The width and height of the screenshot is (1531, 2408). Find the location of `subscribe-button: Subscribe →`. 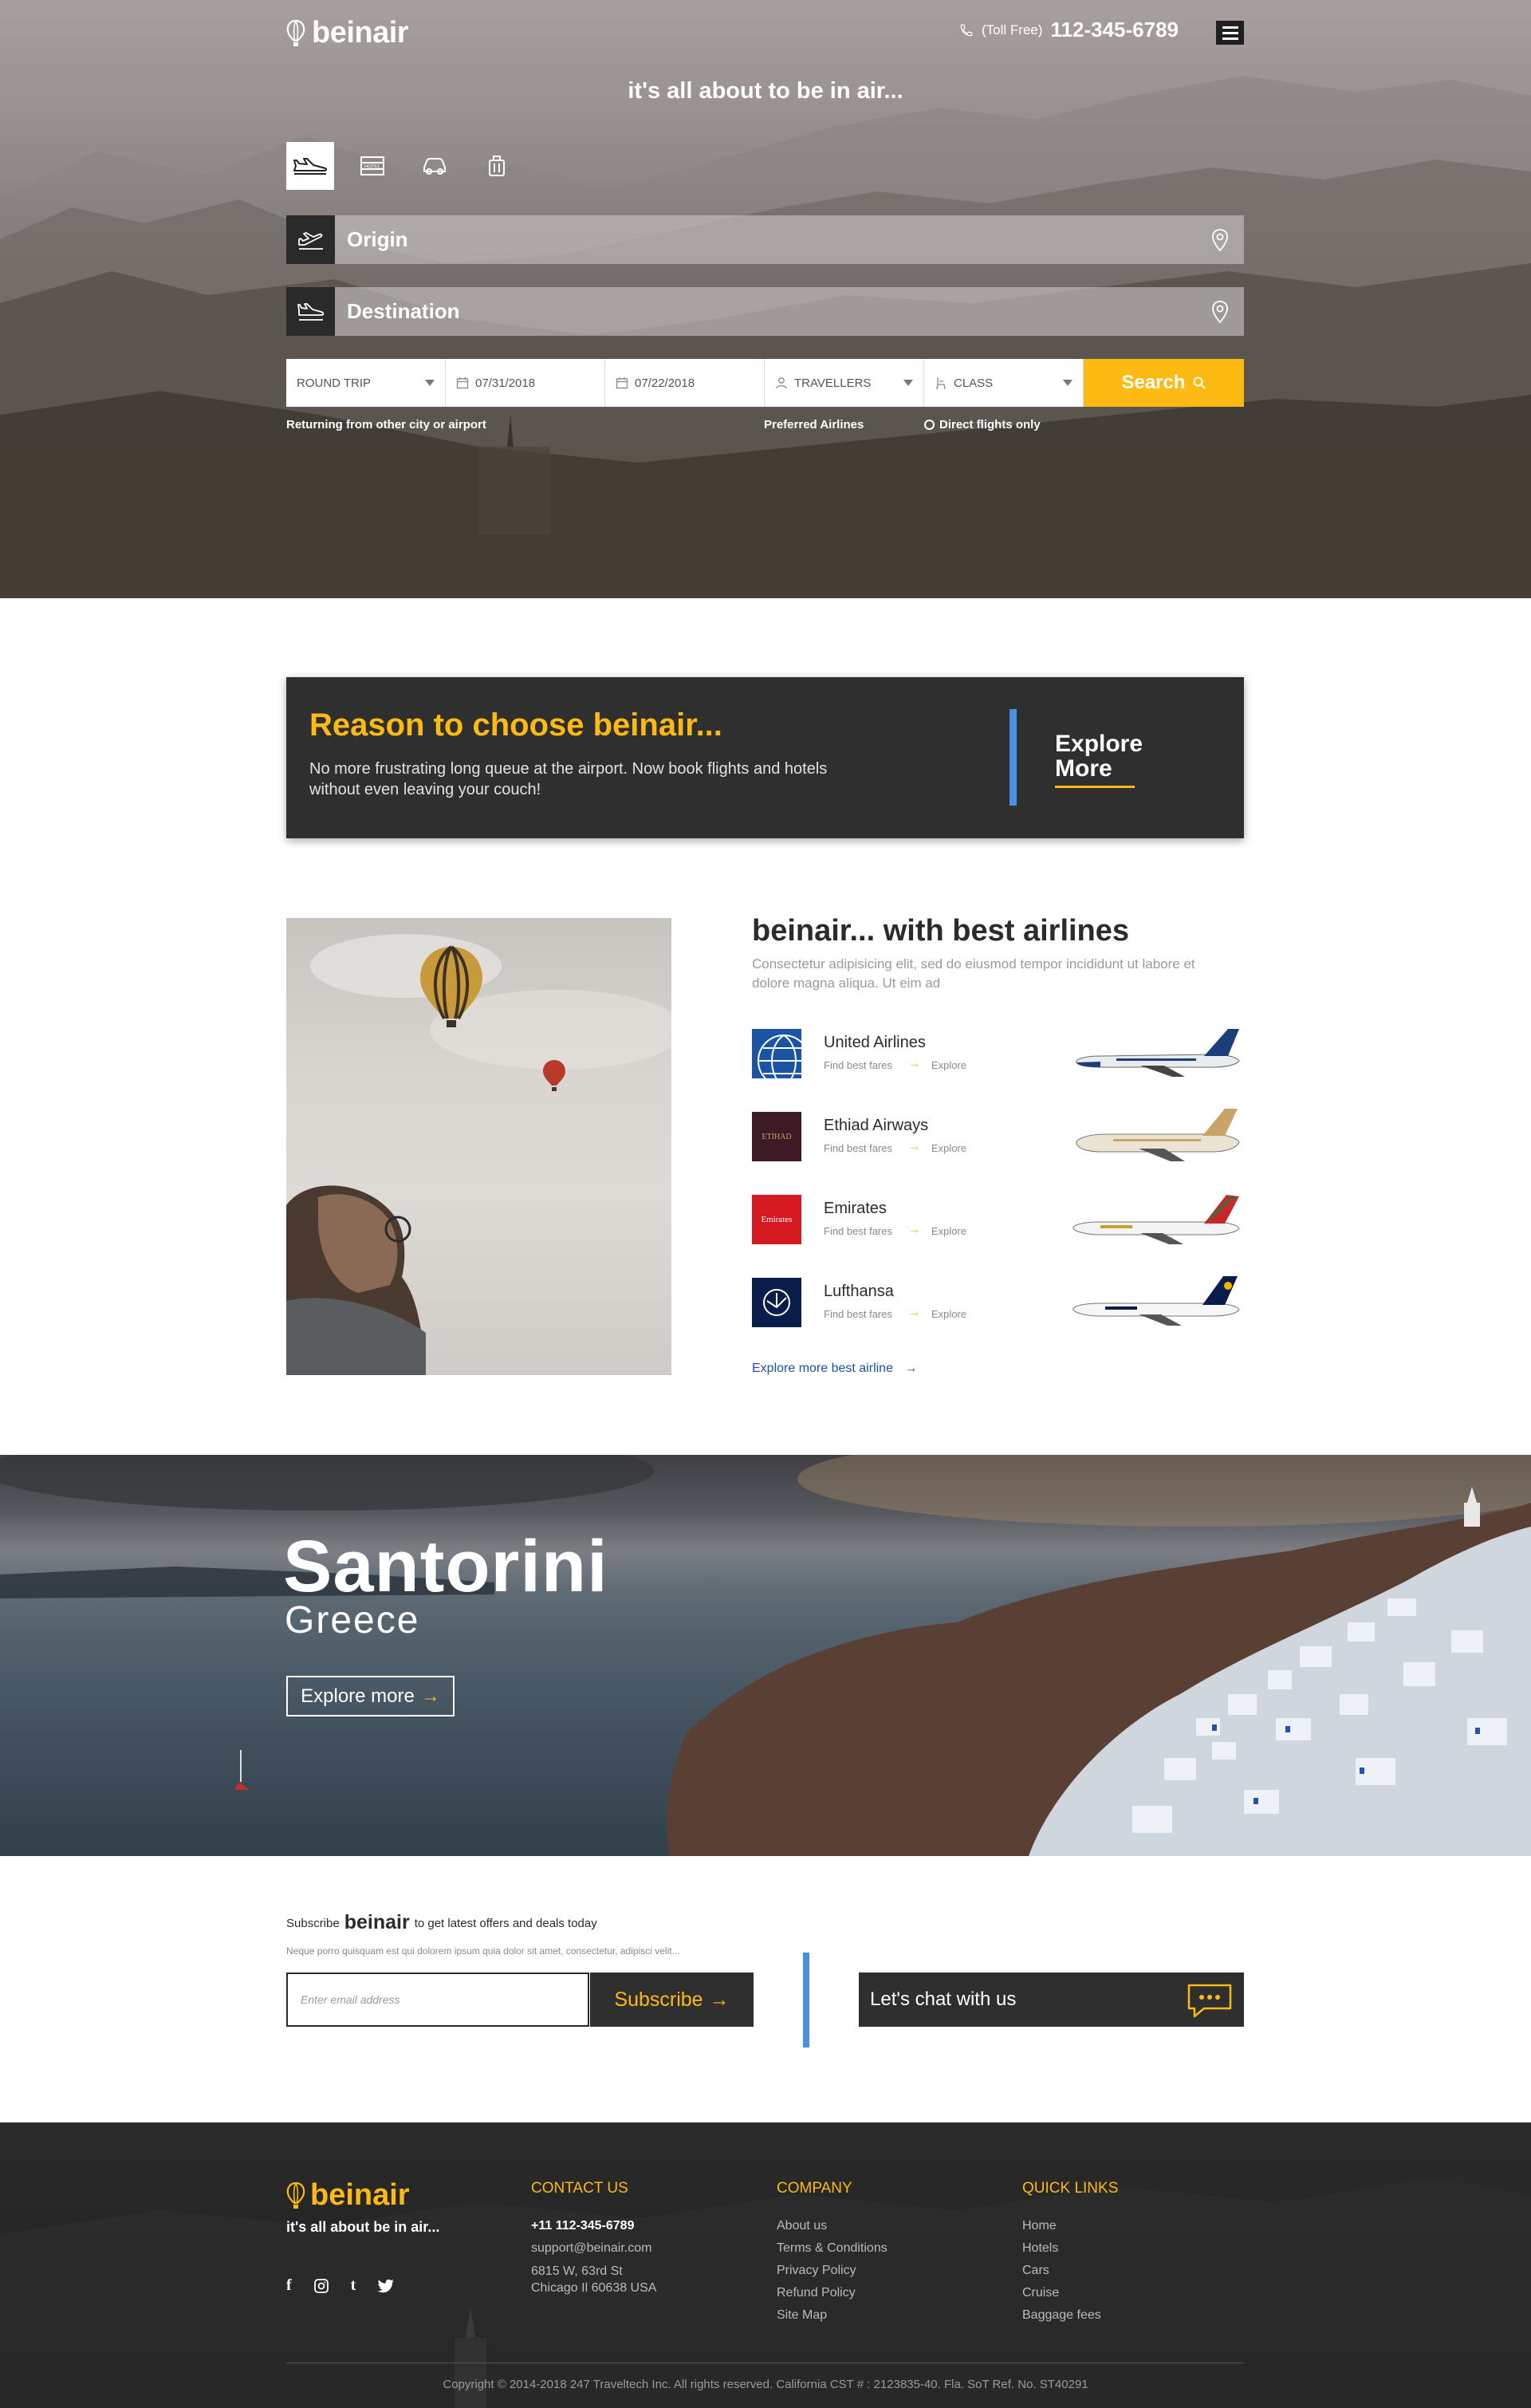

subscribe-button: Subscribe → is located at coordinates (672, 2000).